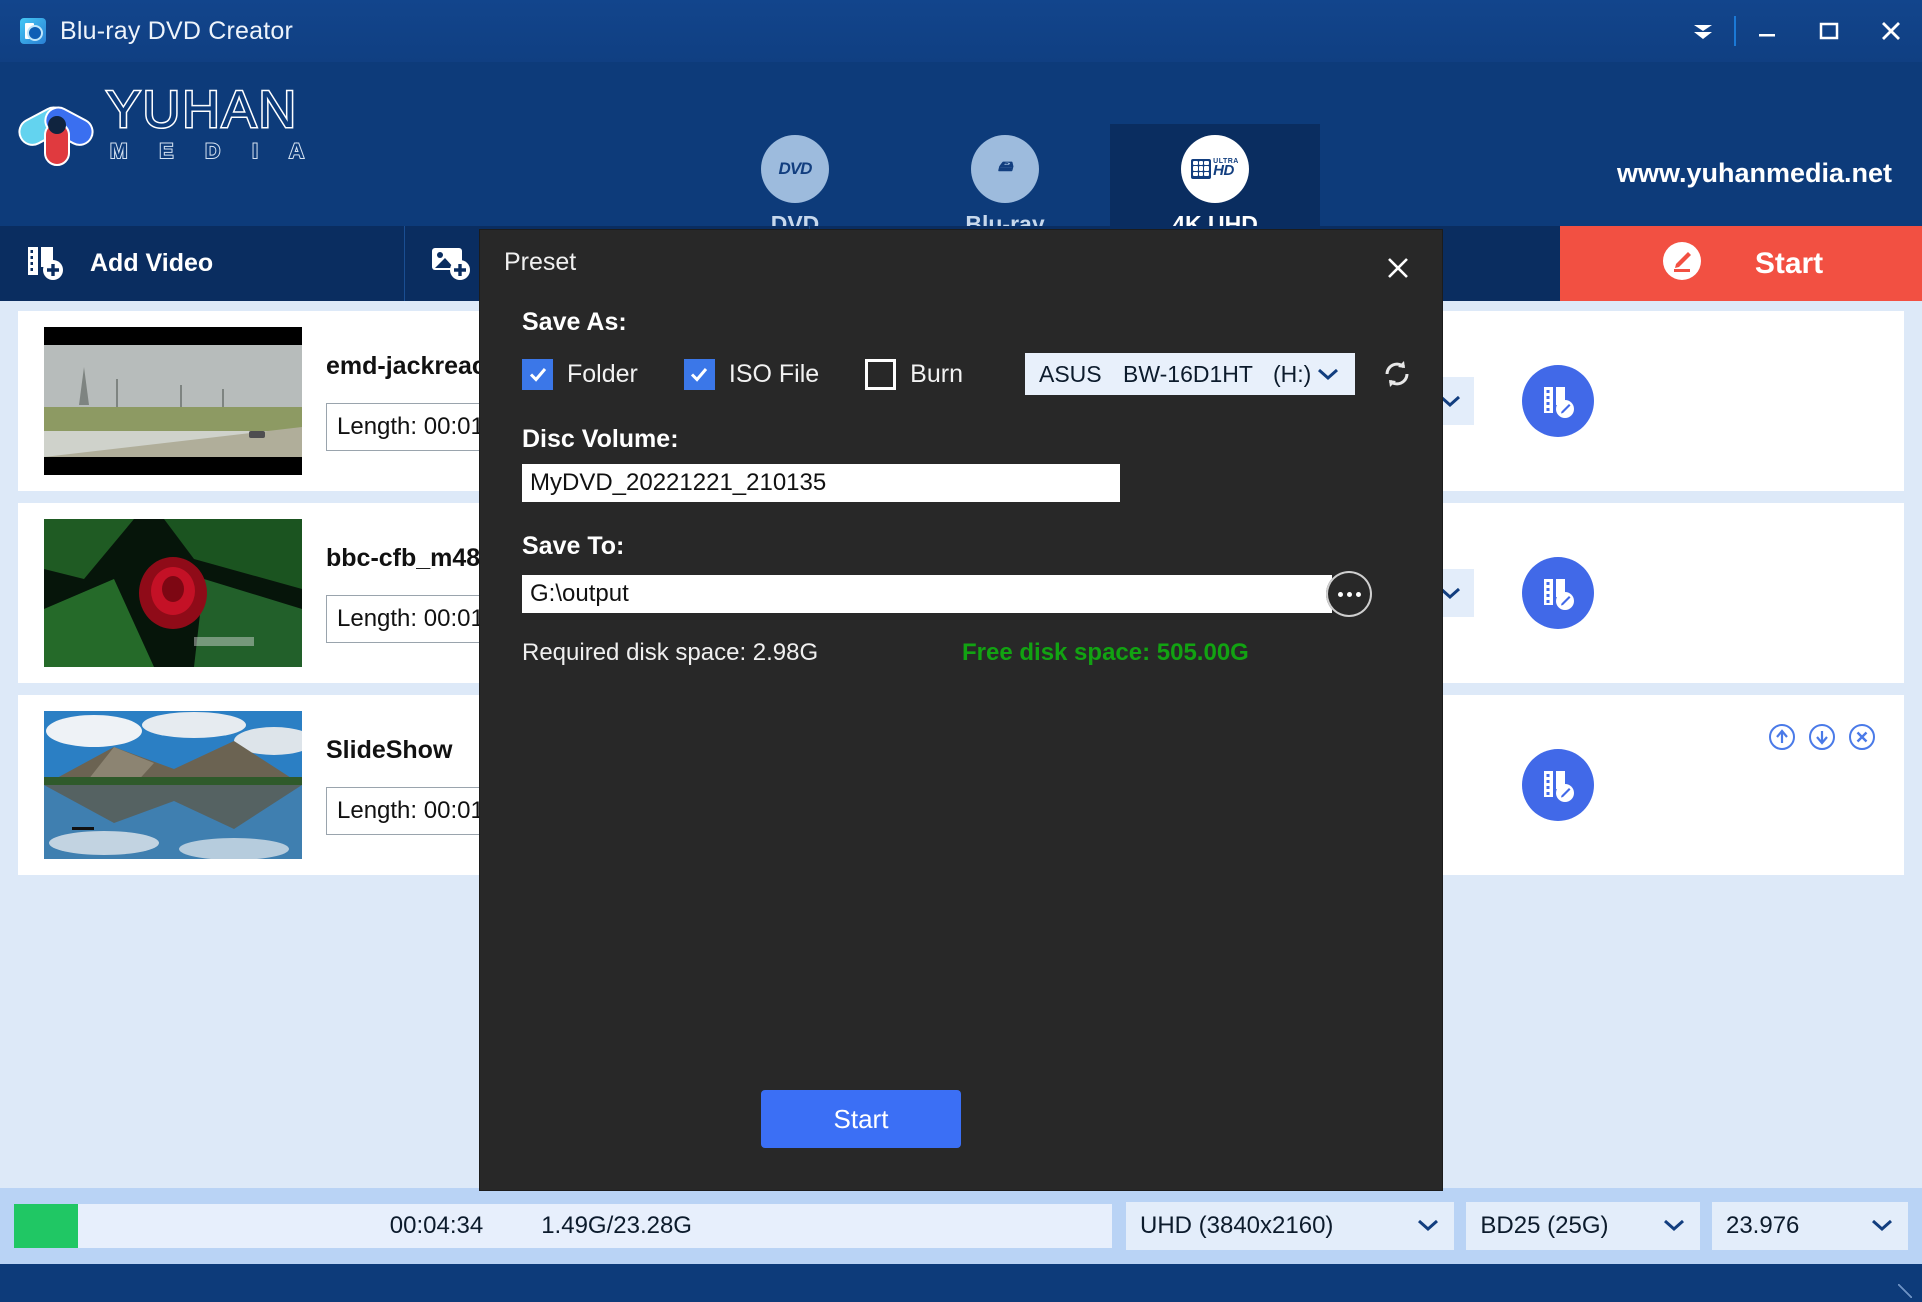  I want to click on add-video-label: Add Video, so click(152, 263).